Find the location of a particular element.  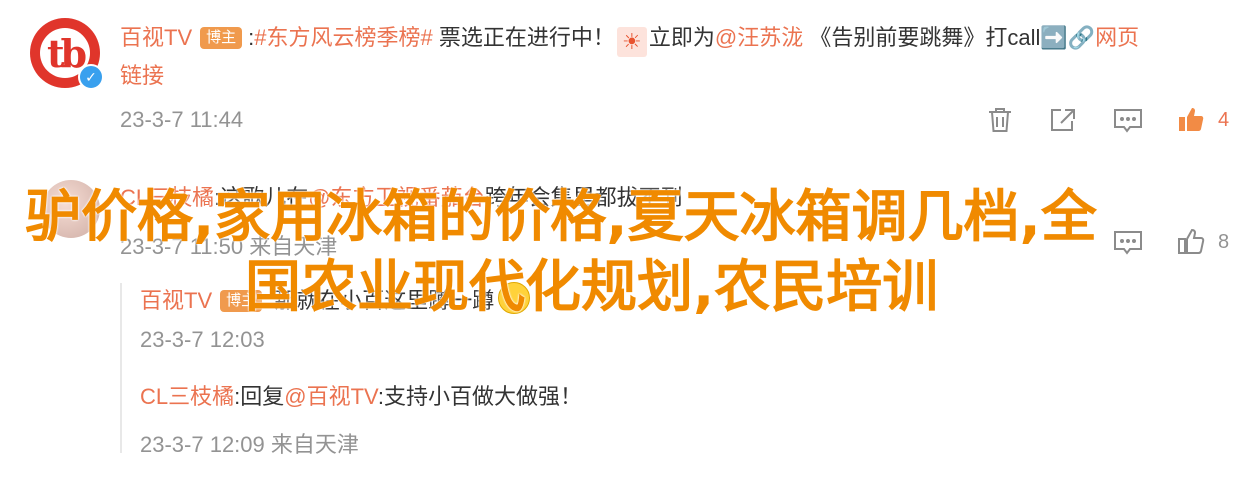

comment-icon is located at coordinates (1128, 121).